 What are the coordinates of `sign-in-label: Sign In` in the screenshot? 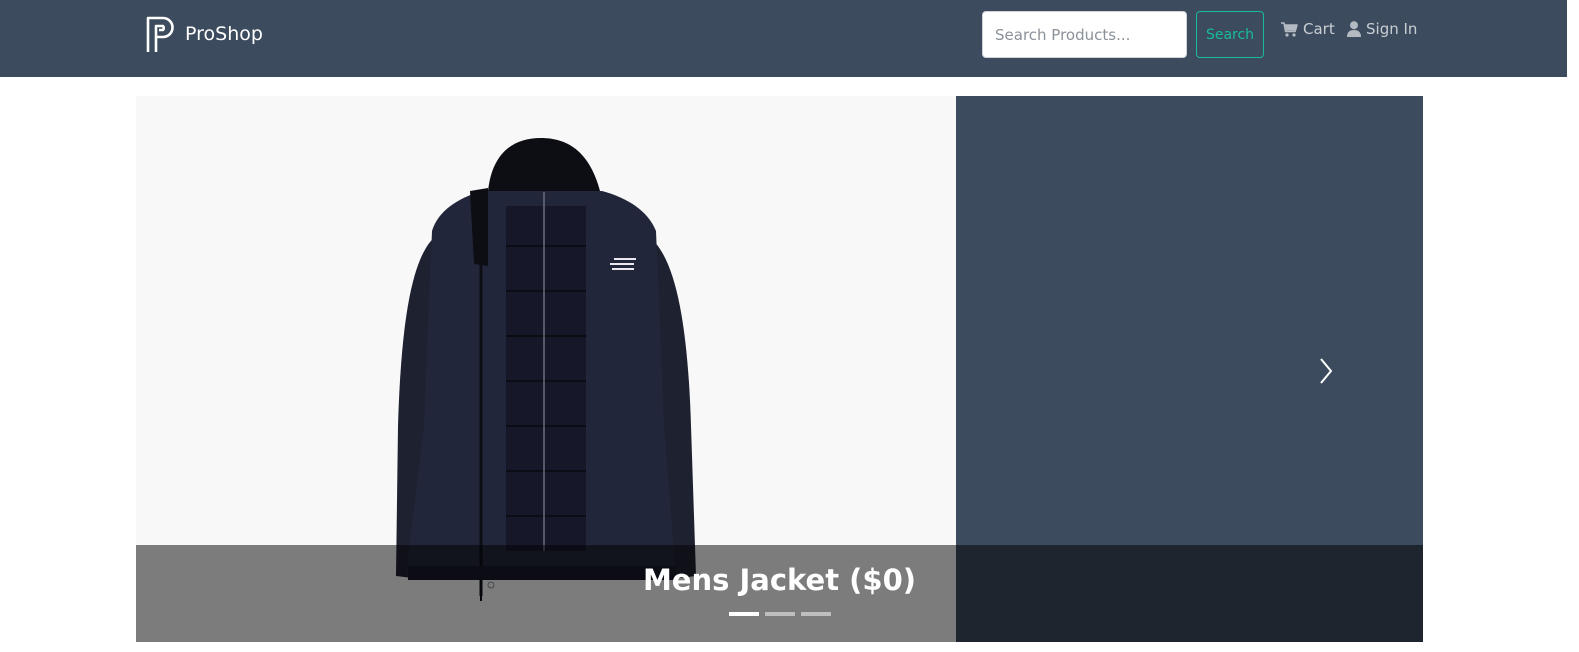 It's located at (1392, 29).